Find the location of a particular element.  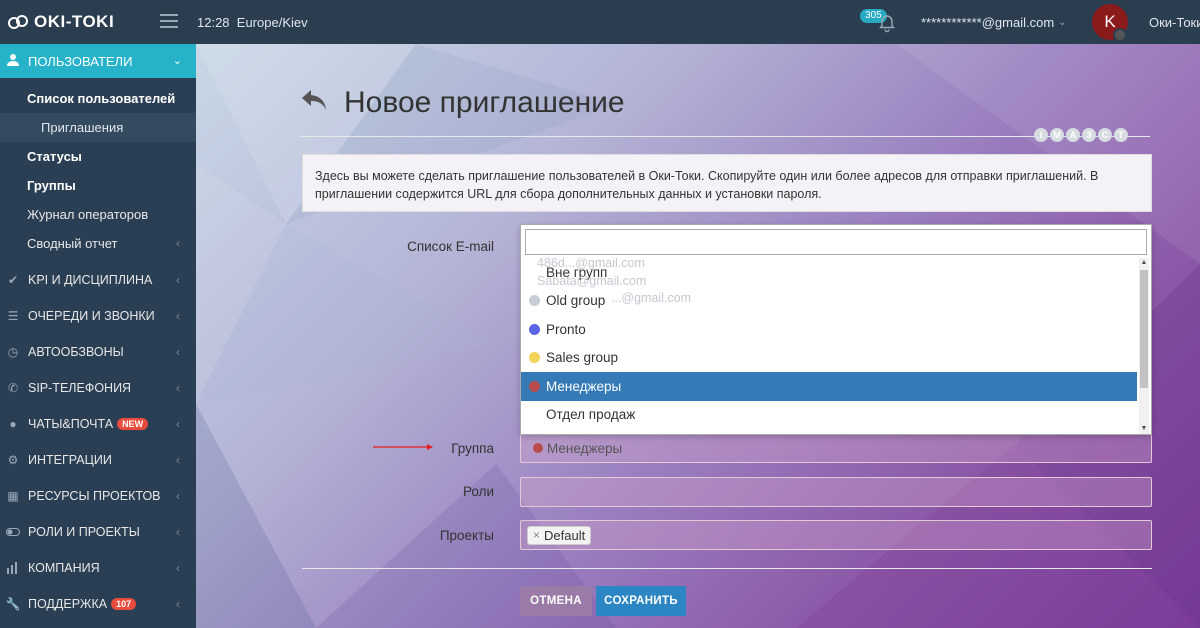

bar-chart-icon is located at coordinates (13, 568).